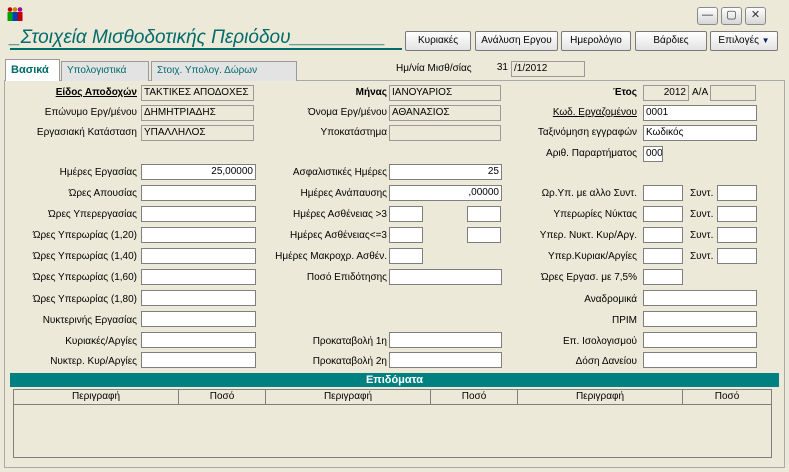 This screenshot has height=472, width=789. I want to click on payroll-date-field: /1/2012, so click(548, 69).